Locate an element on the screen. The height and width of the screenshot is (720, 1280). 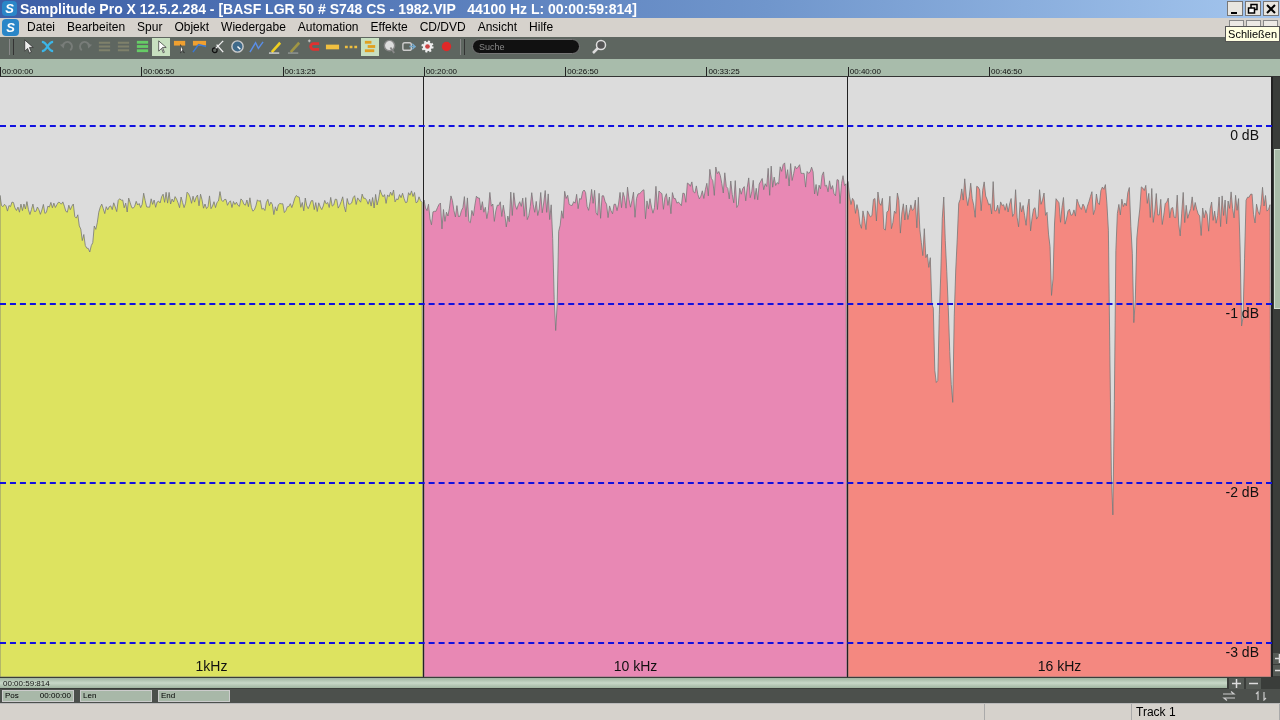
time-label: 00:20:00 is located at coordinates (494, 72).